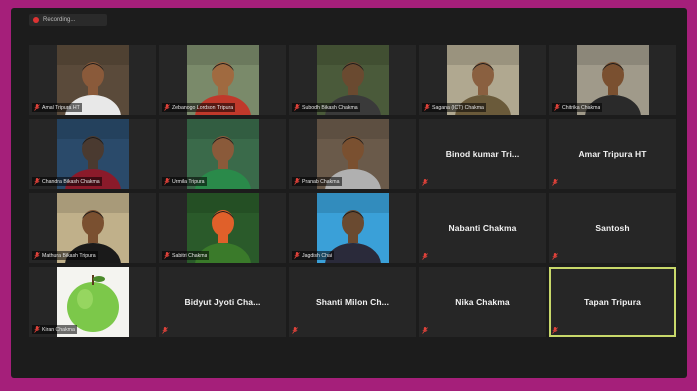 This screenshot has width=697, height=391. Describe the element at coordinates (612, 80) in the screenshot. I see `participant-tile: Chitrika Chakma` at that location.